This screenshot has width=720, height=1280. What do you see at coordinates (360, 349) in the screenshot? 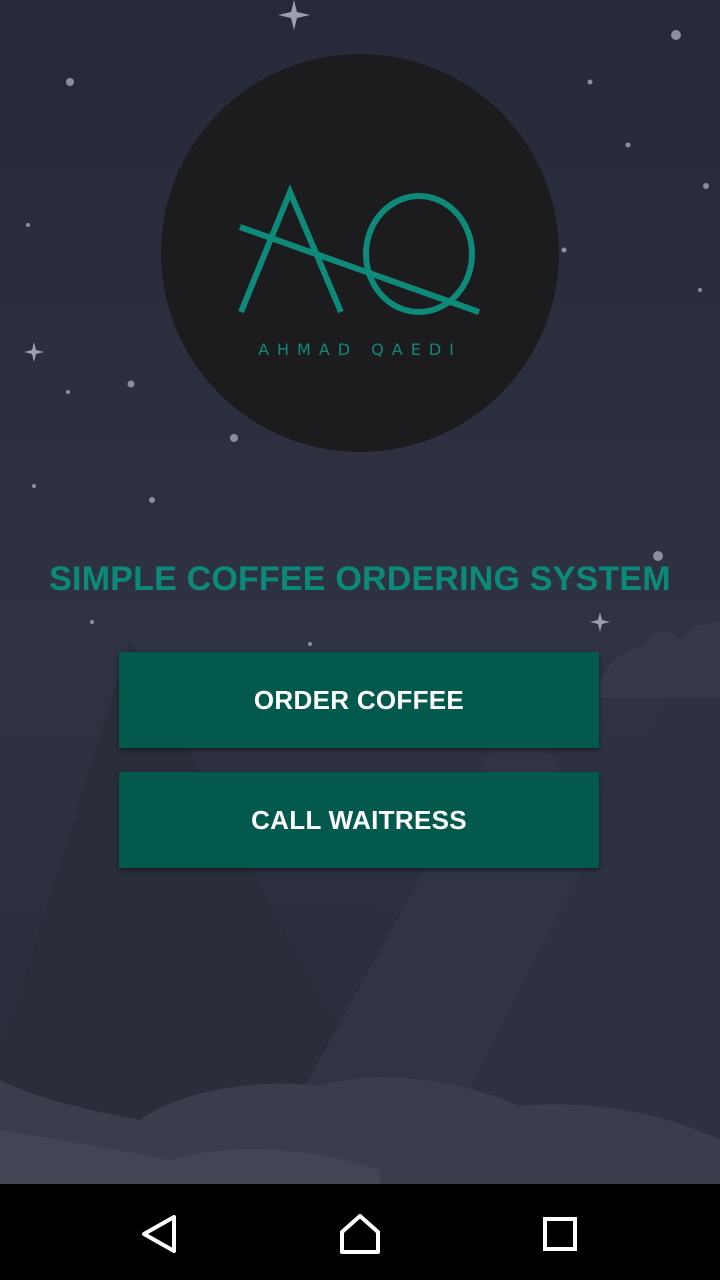
I see `logo-name: AHMAD QAEDI` at bounding box center [360, 349].